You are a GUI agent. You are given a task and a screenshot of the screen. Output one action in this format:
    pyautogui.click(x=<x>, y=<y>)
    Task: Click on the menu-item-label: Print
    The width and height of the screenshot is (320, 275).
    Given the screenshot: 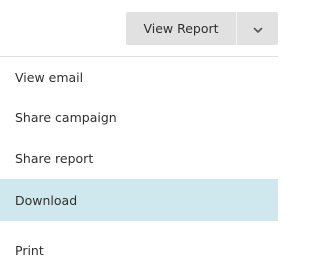 What is the action you would take?
    pyautogui.click(x=29, y=250)
    